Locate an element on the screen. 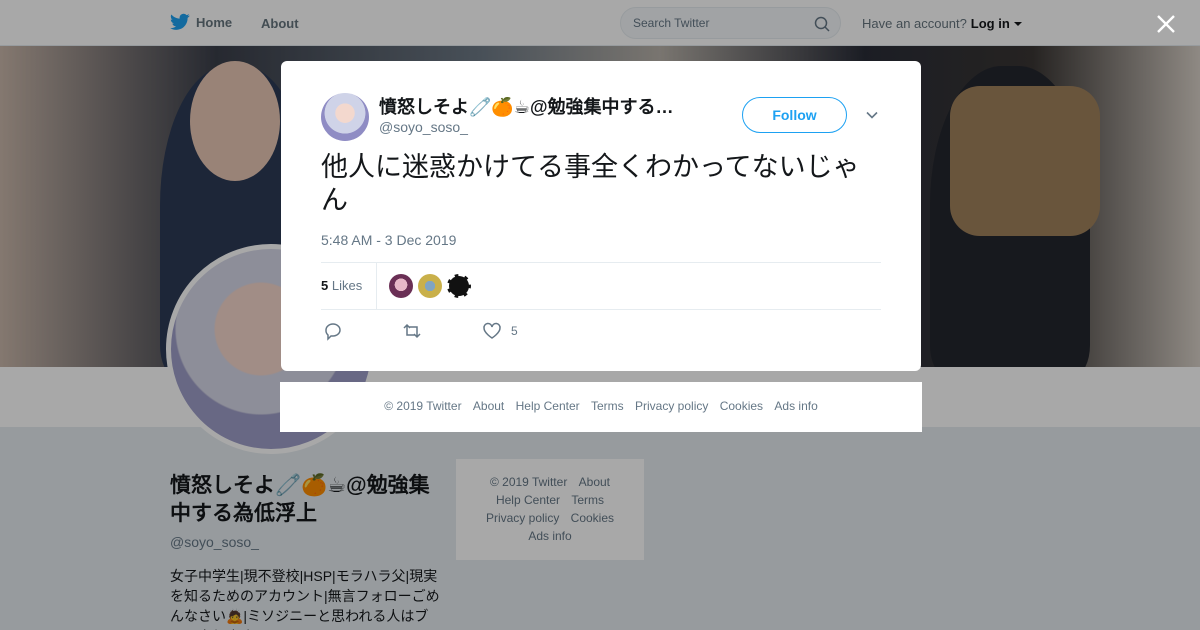 The width and height of the screenshot is (1200, 630). reply-icon is located at coordinates (333, 331).